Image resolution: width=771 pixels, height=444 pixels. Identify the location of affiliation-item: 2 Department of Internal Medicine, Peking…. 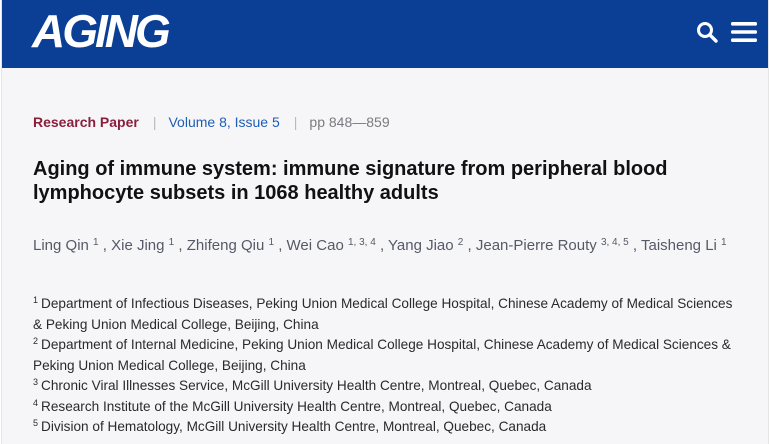
(388, 355).